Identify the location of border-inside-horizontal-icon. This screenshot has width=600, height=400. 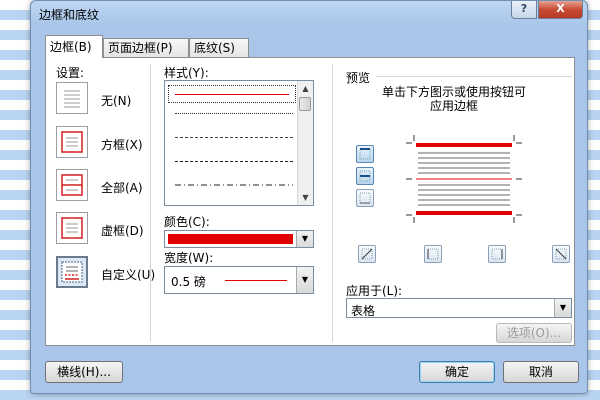
(365, 176).